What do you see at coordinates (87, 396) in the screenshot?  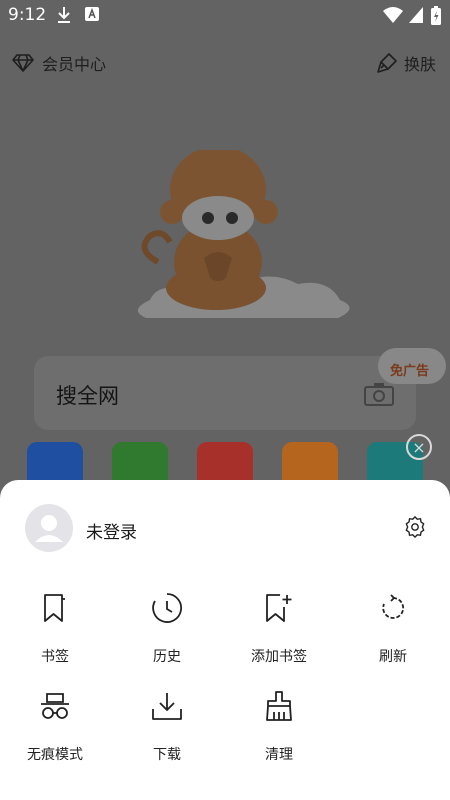 I see `search-placeholder: 搜全网` at bounding box center [87, 396].